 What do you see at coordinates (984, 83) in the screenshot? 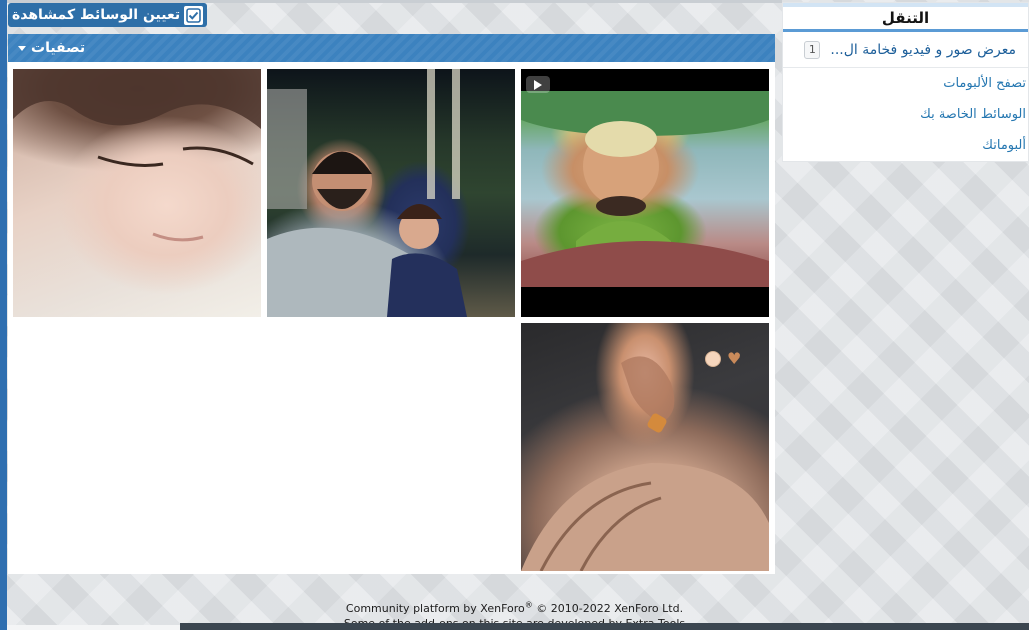
I see `nav-item-browse-albums-label: تصفح الألبومات` at bounding box center [984, 83].